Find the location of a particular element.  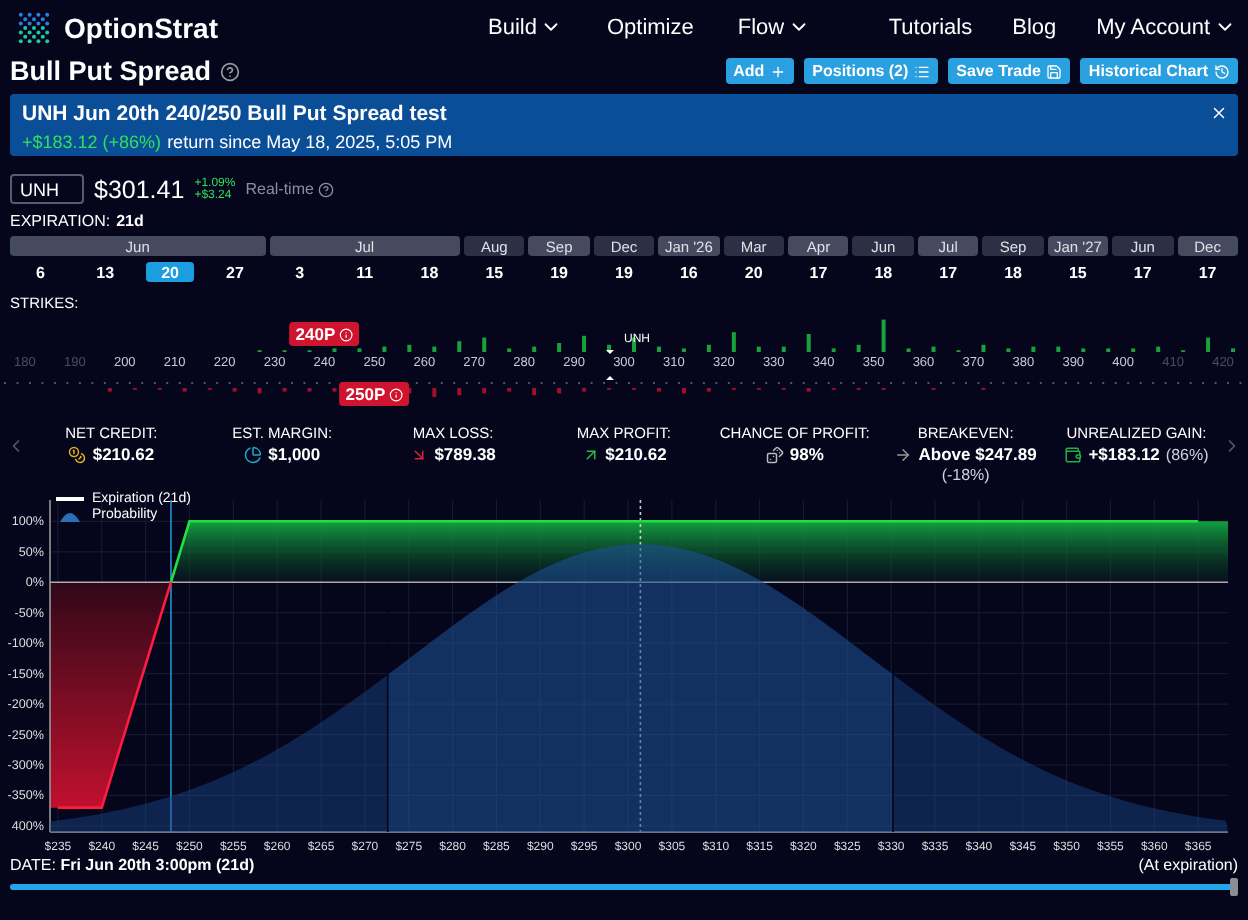

stat-value: 98% is located at coordinates (806, 454).